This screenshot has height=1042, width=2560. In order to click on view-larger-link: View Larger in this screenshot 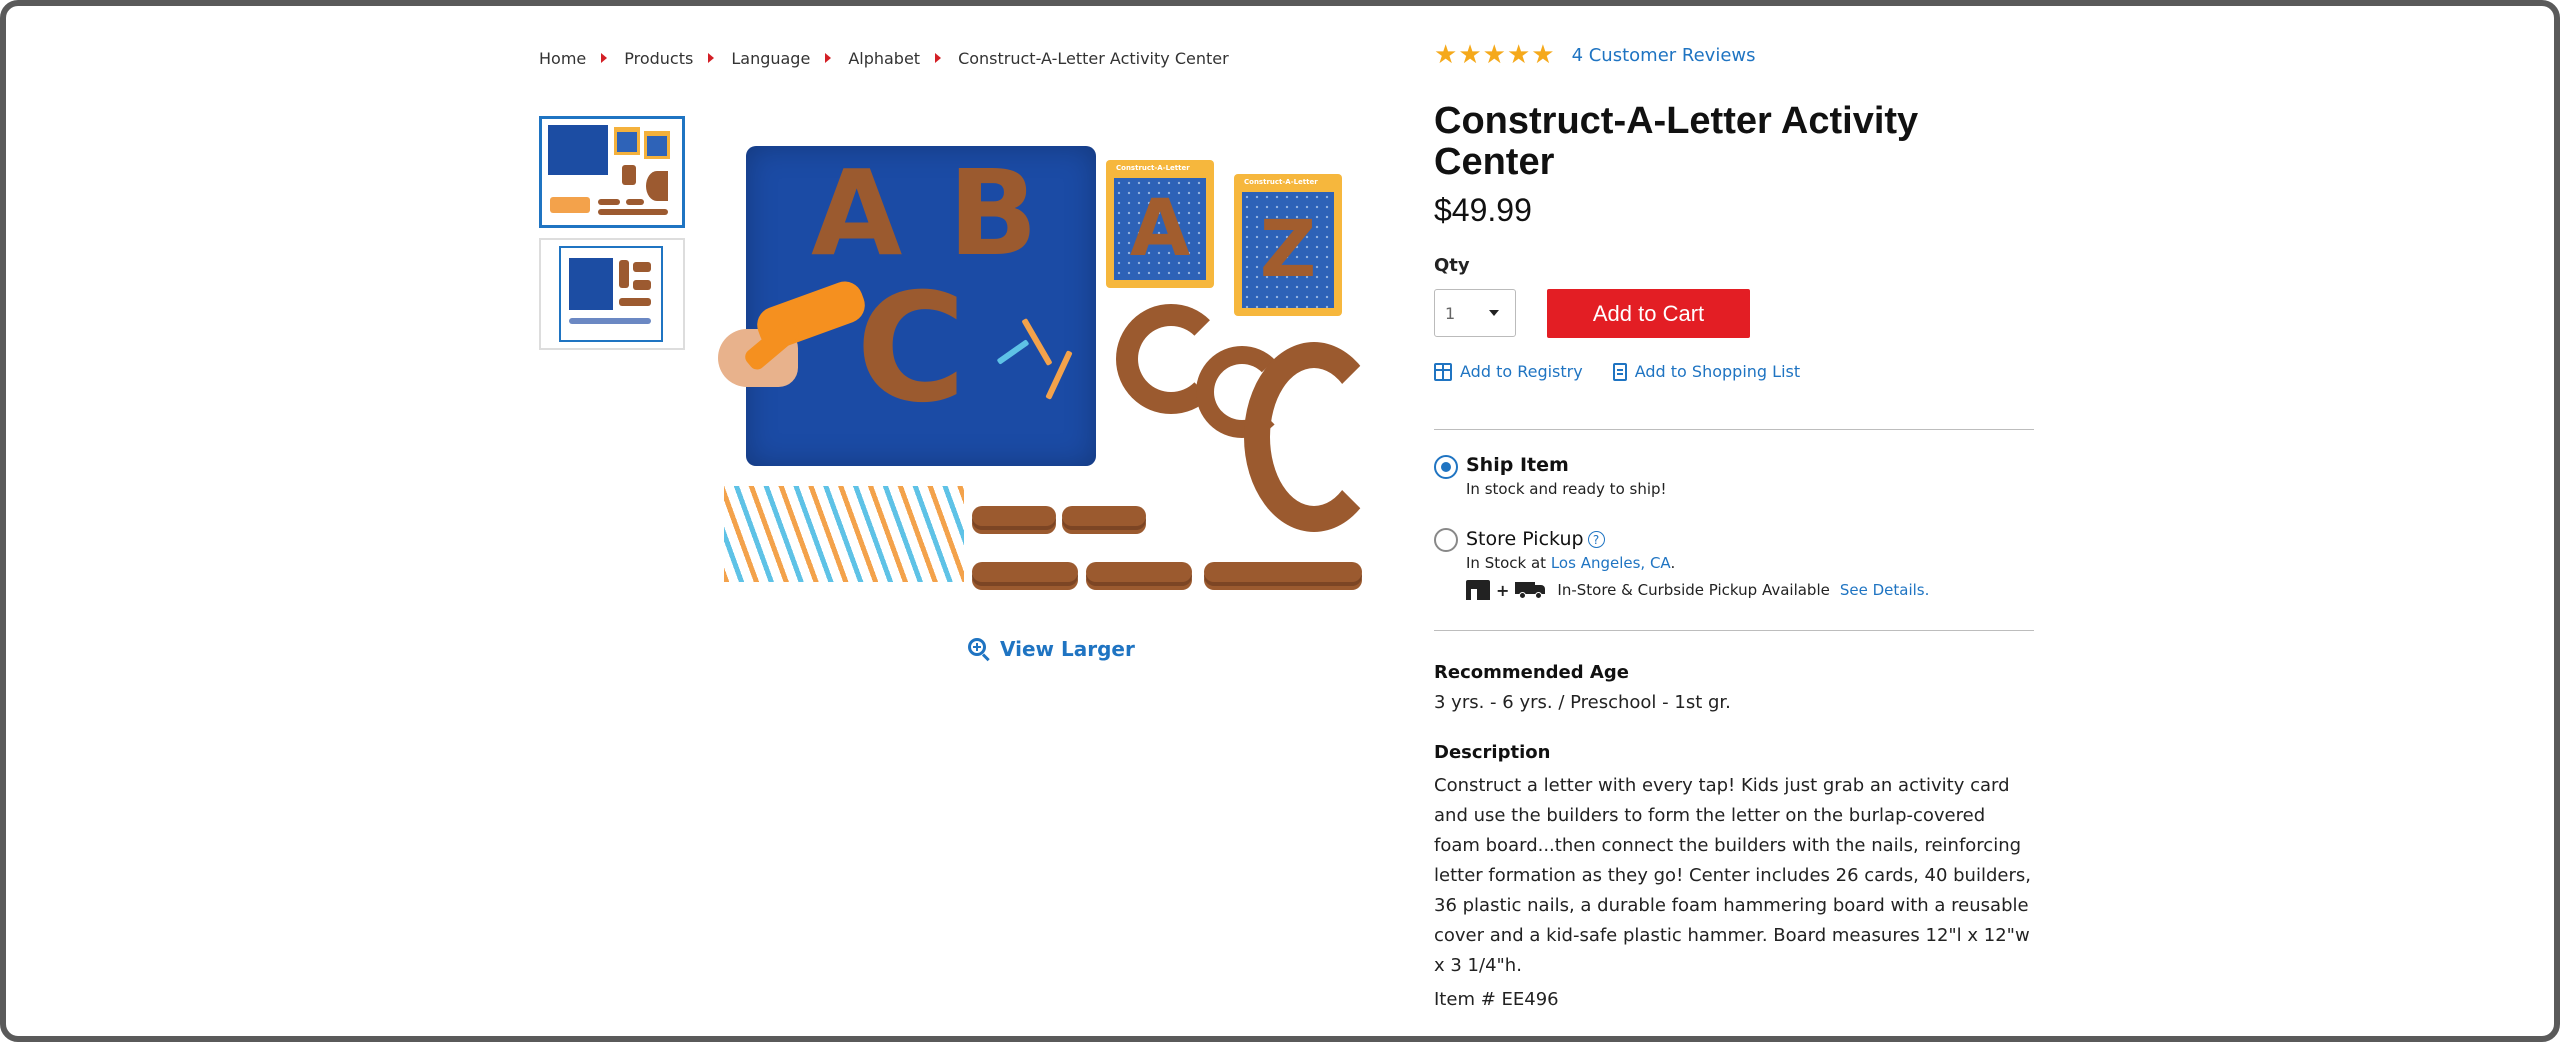, I will do `click(1051, 649)`.